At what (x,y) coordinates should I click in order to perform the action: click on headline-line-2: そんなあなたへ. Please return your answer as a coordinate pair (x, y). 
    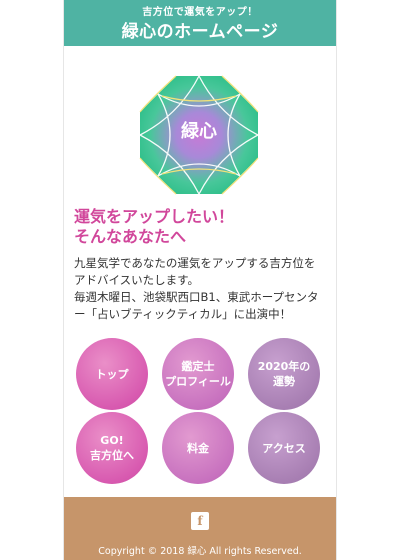
    Looking at the image, I should click on (130, 236).